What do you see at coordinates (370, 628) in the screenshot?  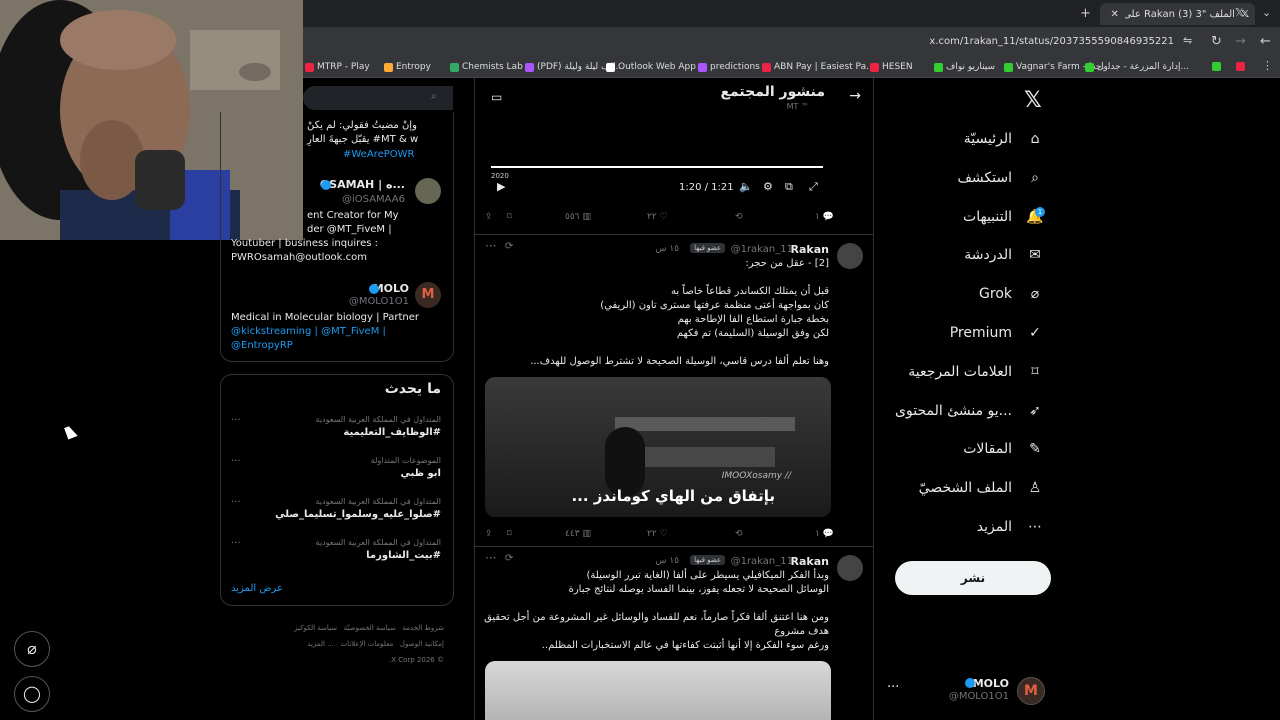 I see `footer-link: سياسة الخصوصيّة` at bounding box center [370, 628].